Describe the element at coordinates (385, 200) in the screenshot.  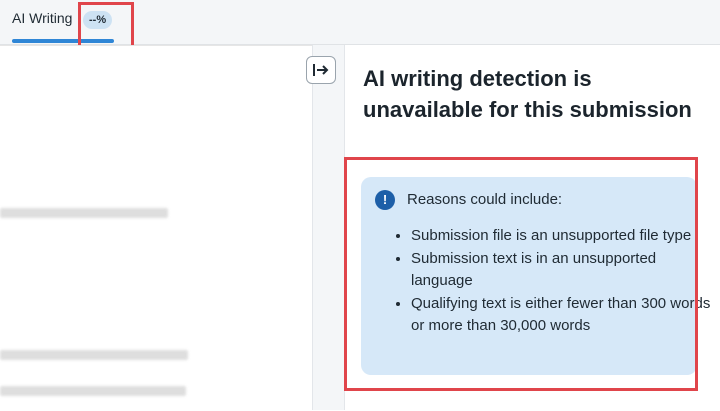
I see `exclamation-circle-icon: !` at that location.